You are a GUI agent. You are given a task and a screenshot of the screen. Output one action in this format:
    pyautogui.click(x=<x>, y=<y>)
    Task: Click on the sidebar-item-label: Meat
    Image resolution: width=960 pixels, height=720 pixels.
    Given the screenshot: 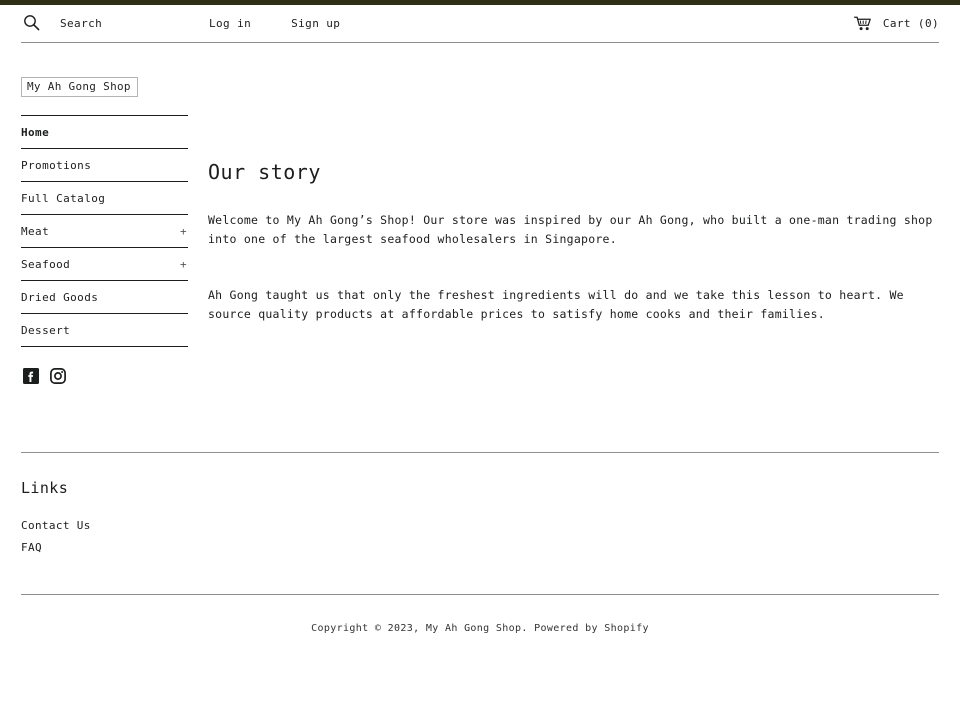 What is the action you would take?
    pyautogui.click(x=35, y=231)
    